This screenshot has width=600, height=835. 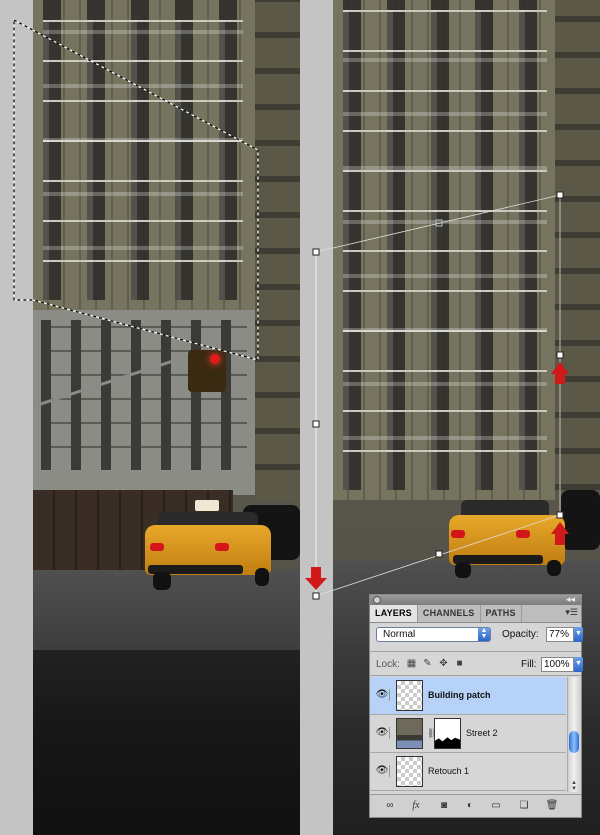 I want to click on lock-transparency-icon: ▦, so click(x=411, y=663).